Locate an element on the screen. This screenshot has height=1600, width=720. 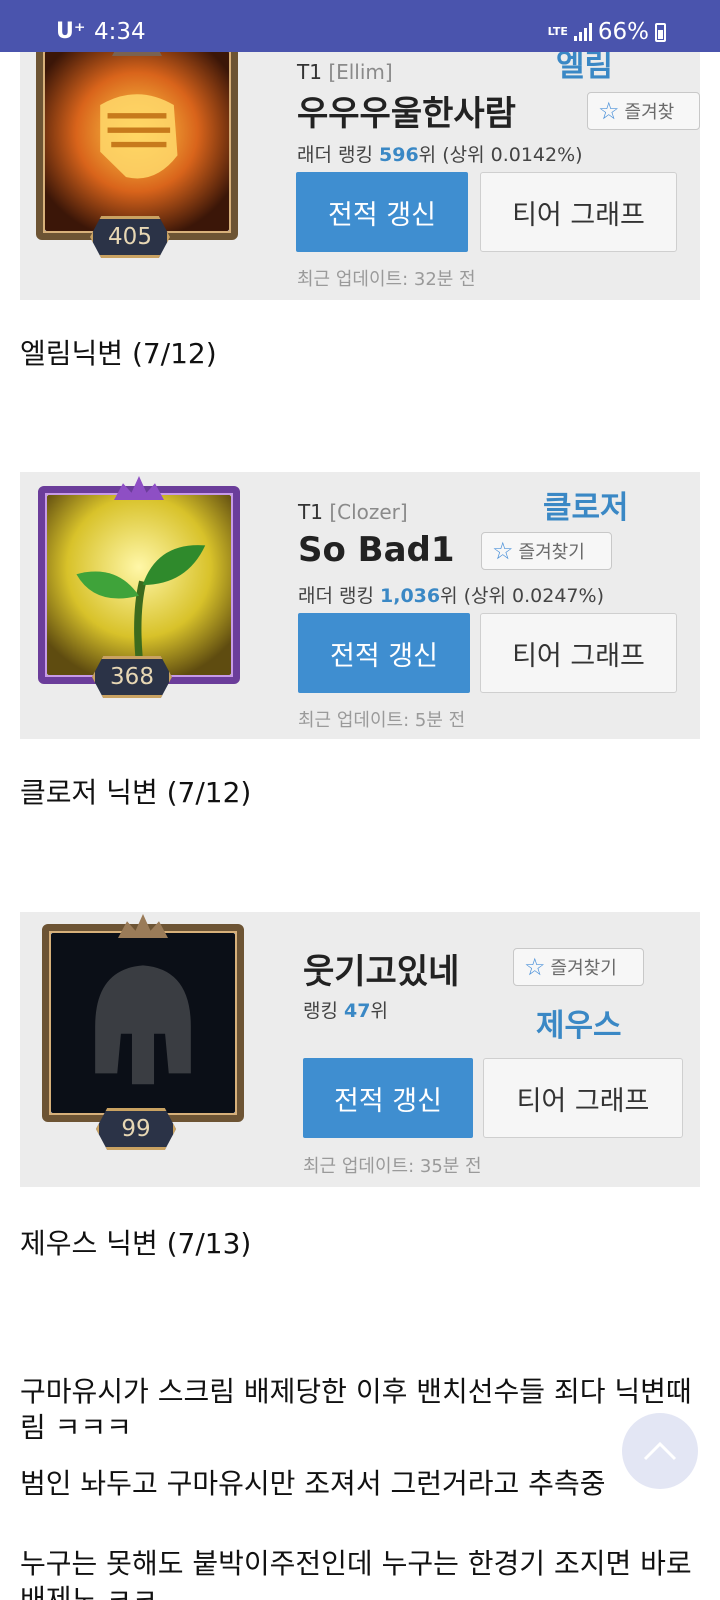
sprout-icon is located at coordinates (139, 585).